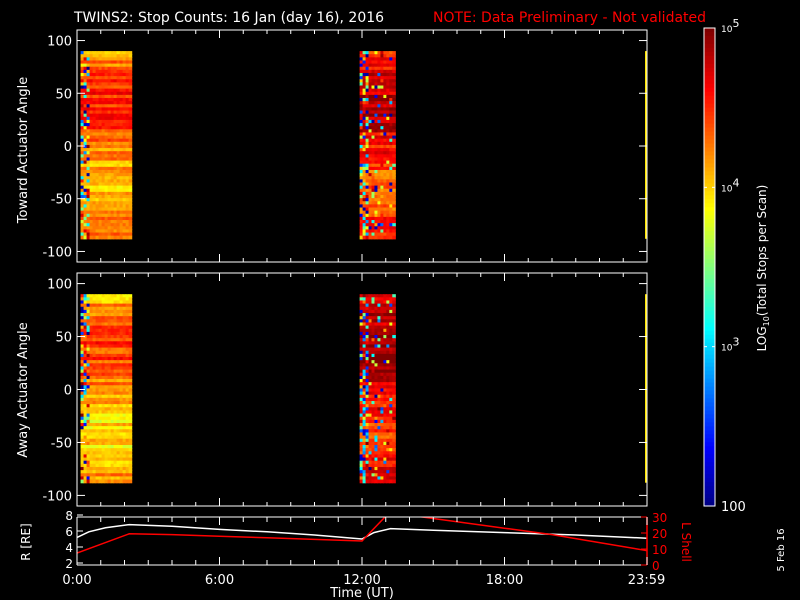  I want to click on ytick-left-label: 8, so click(69, 516).